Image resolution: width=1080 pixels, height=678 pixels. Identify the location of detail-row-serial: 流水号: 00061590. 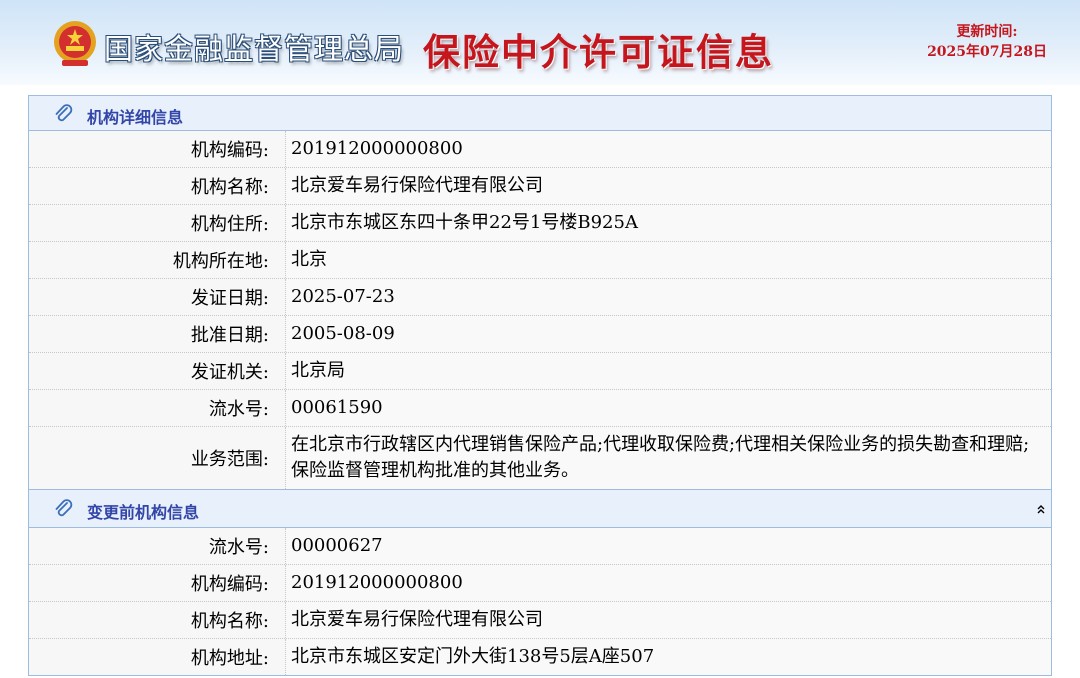
(540, 408).